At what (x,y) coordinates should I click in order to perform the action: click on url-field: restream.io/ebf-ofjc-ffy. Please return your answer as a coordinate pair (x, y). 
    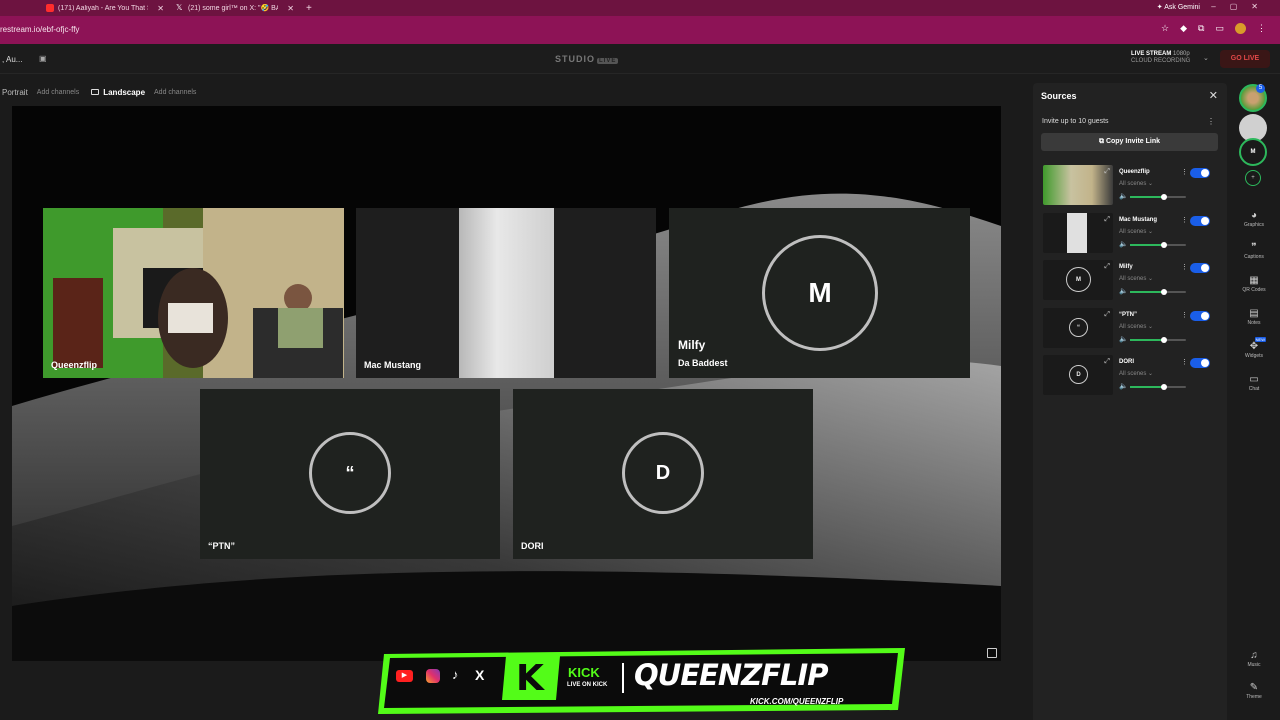
    Looking at the image, I should click on (39, 29).